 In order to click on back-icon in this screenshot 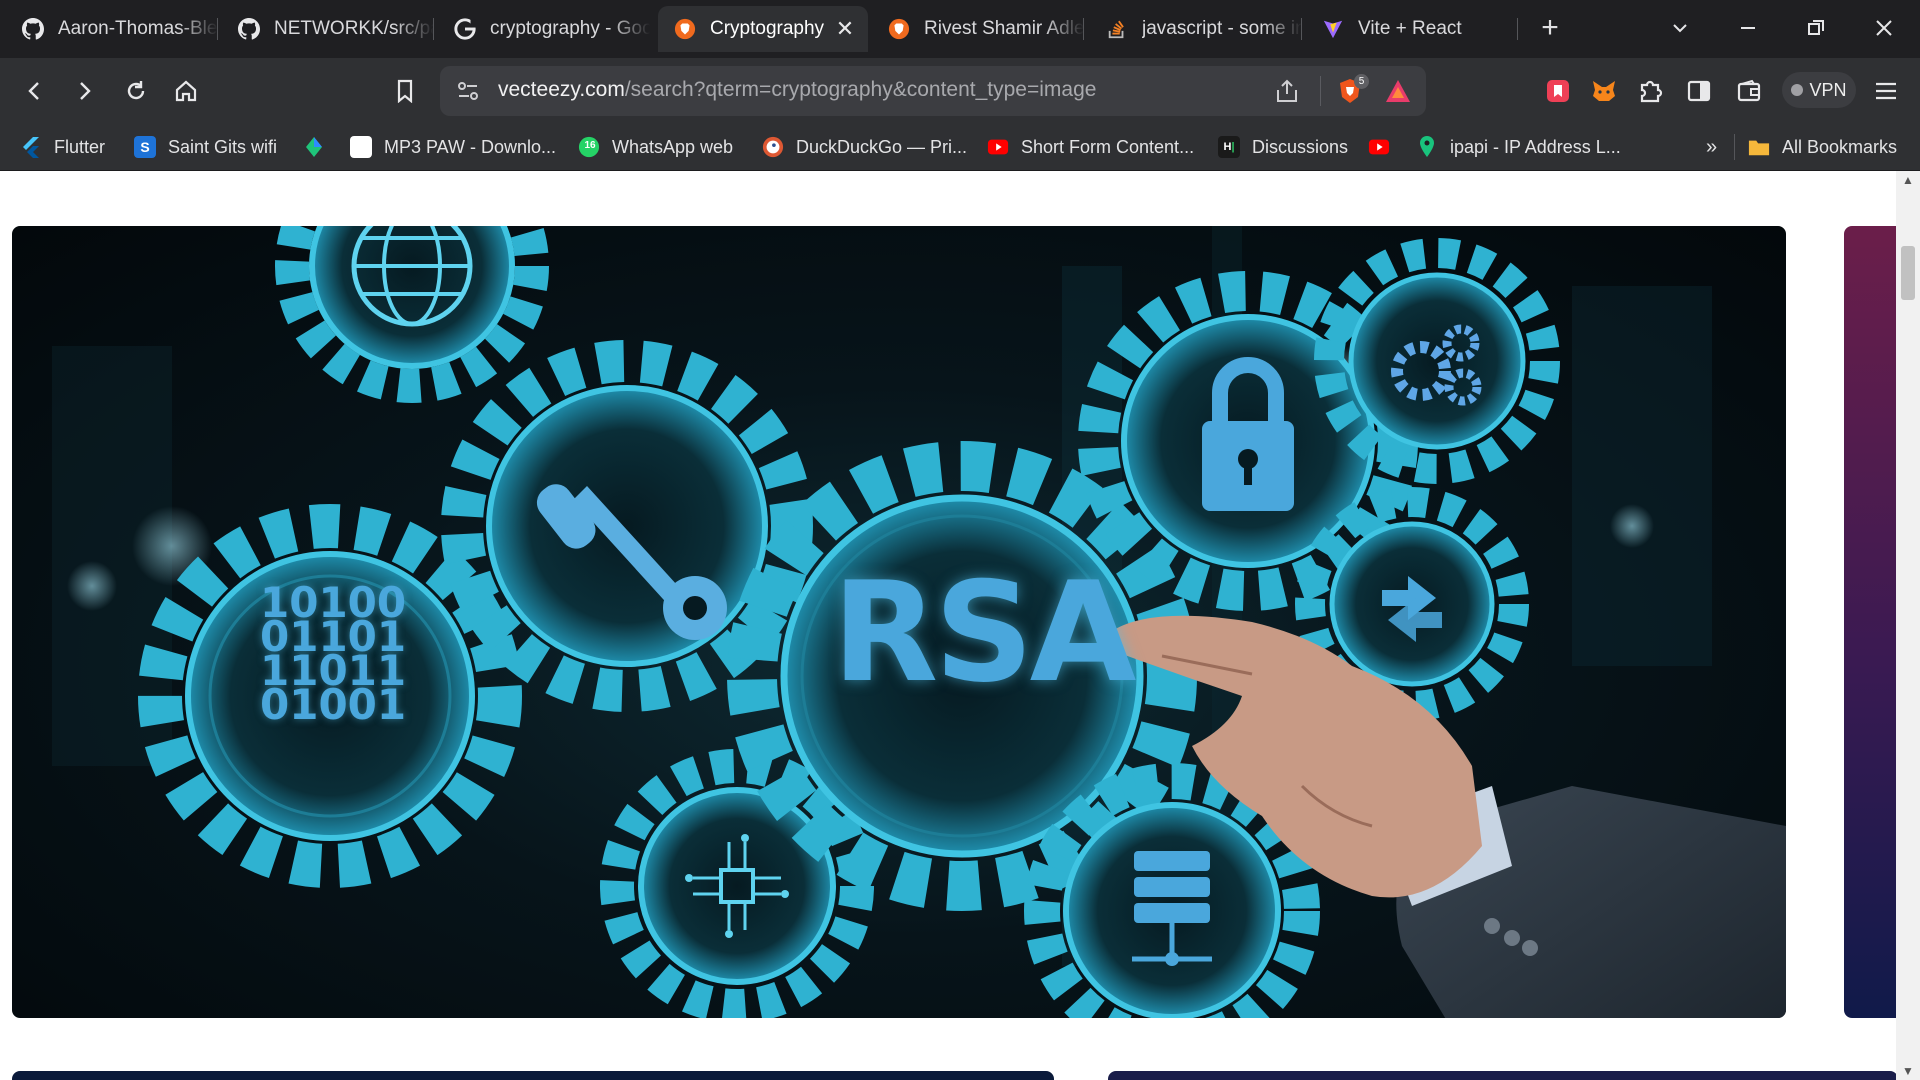, I will do `click(35, 91)`.